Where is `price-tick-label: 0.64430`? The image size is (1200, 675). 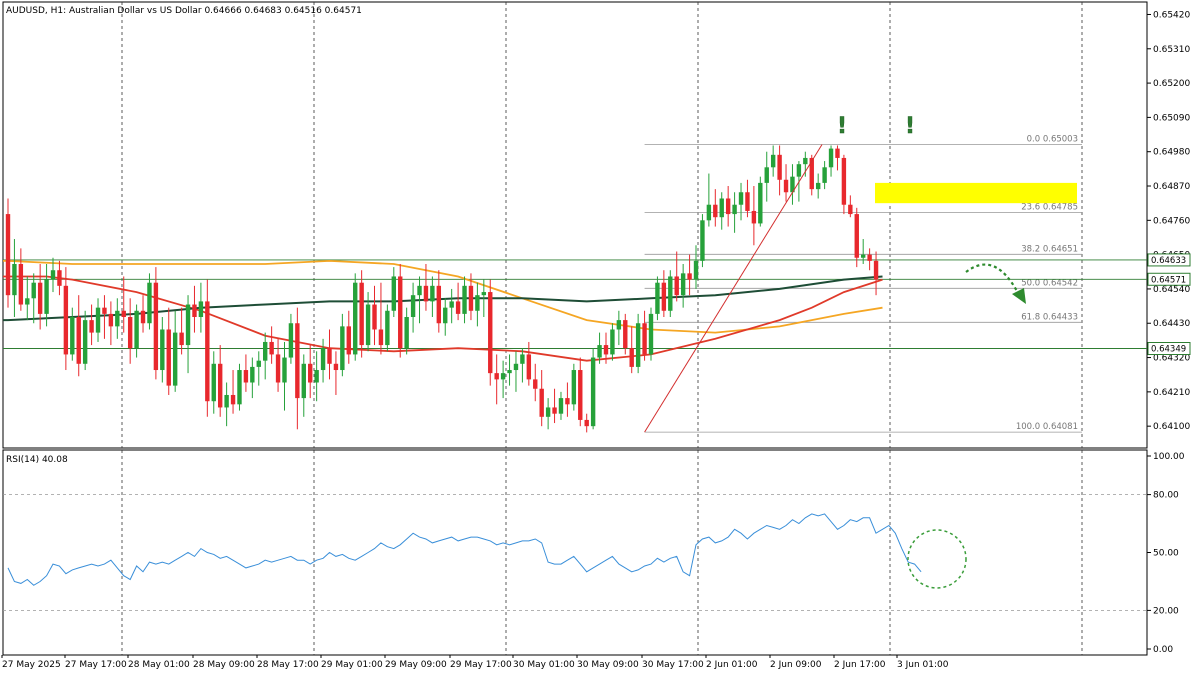 price-tick-label: 0.64430 is located at coordinates (1171, 324).